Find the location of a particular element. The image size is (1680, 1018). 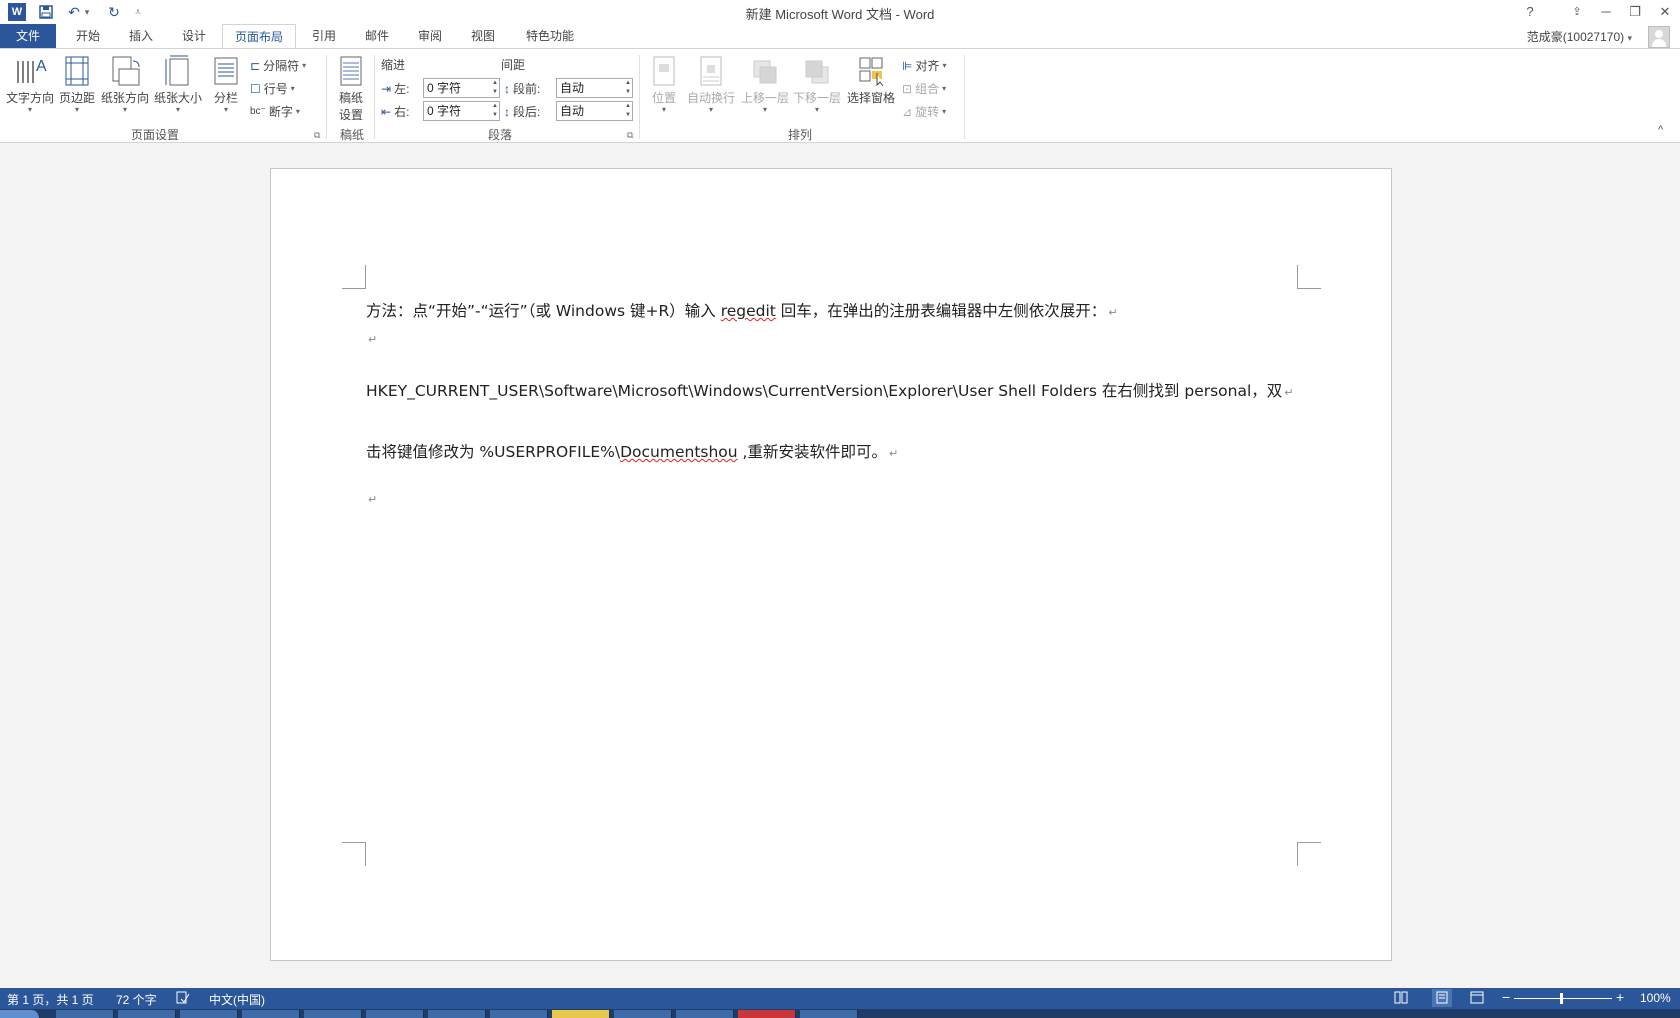

tab-insert: 插入 is located at coordinates (141, 36).